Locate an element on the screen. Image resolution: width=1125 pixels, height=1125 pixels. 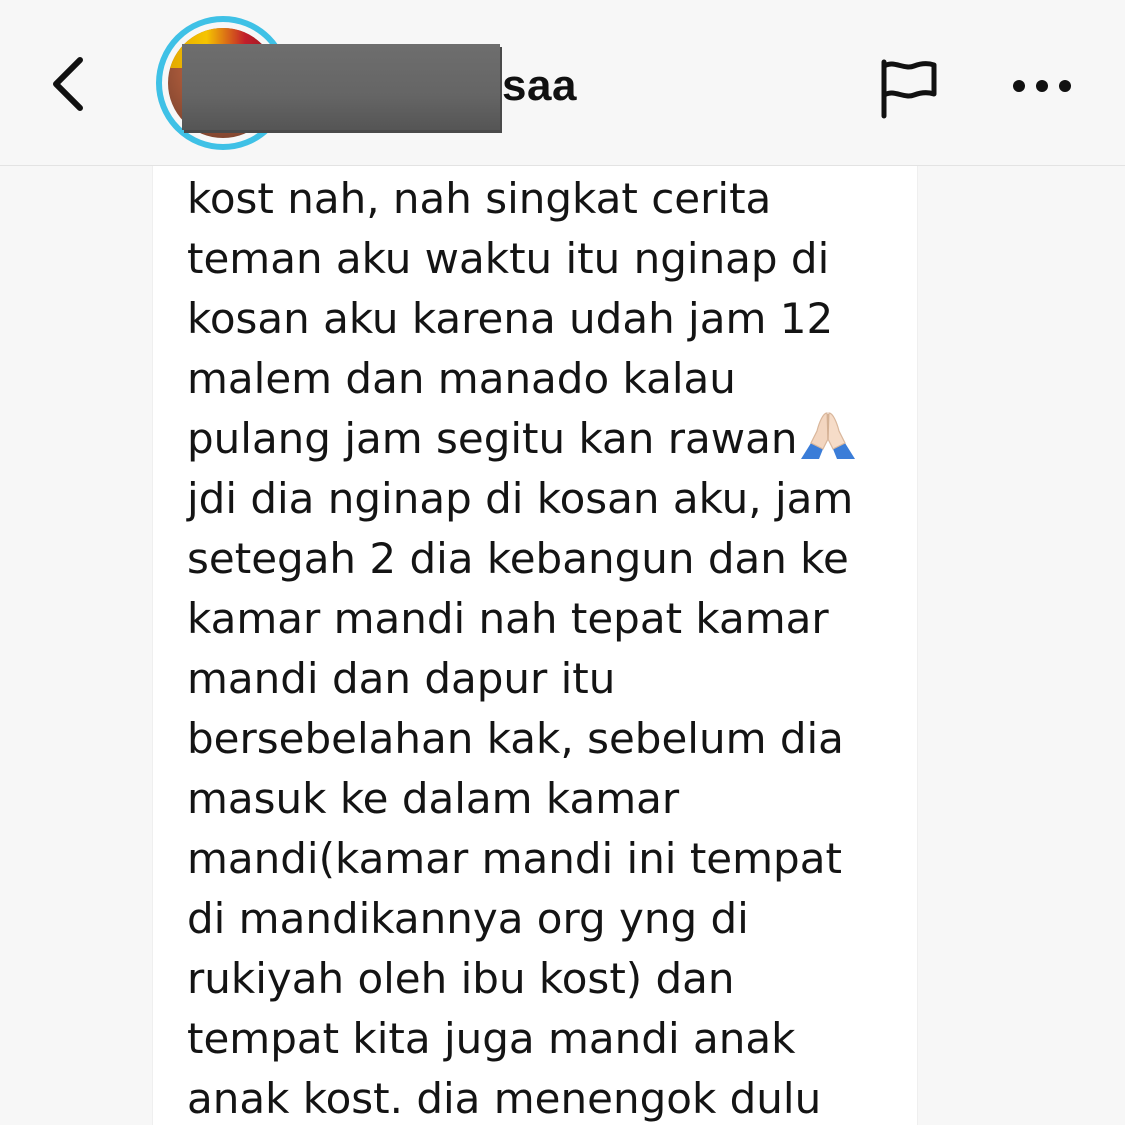
more-horizontal-icon is located at coordinates (1042, 86).